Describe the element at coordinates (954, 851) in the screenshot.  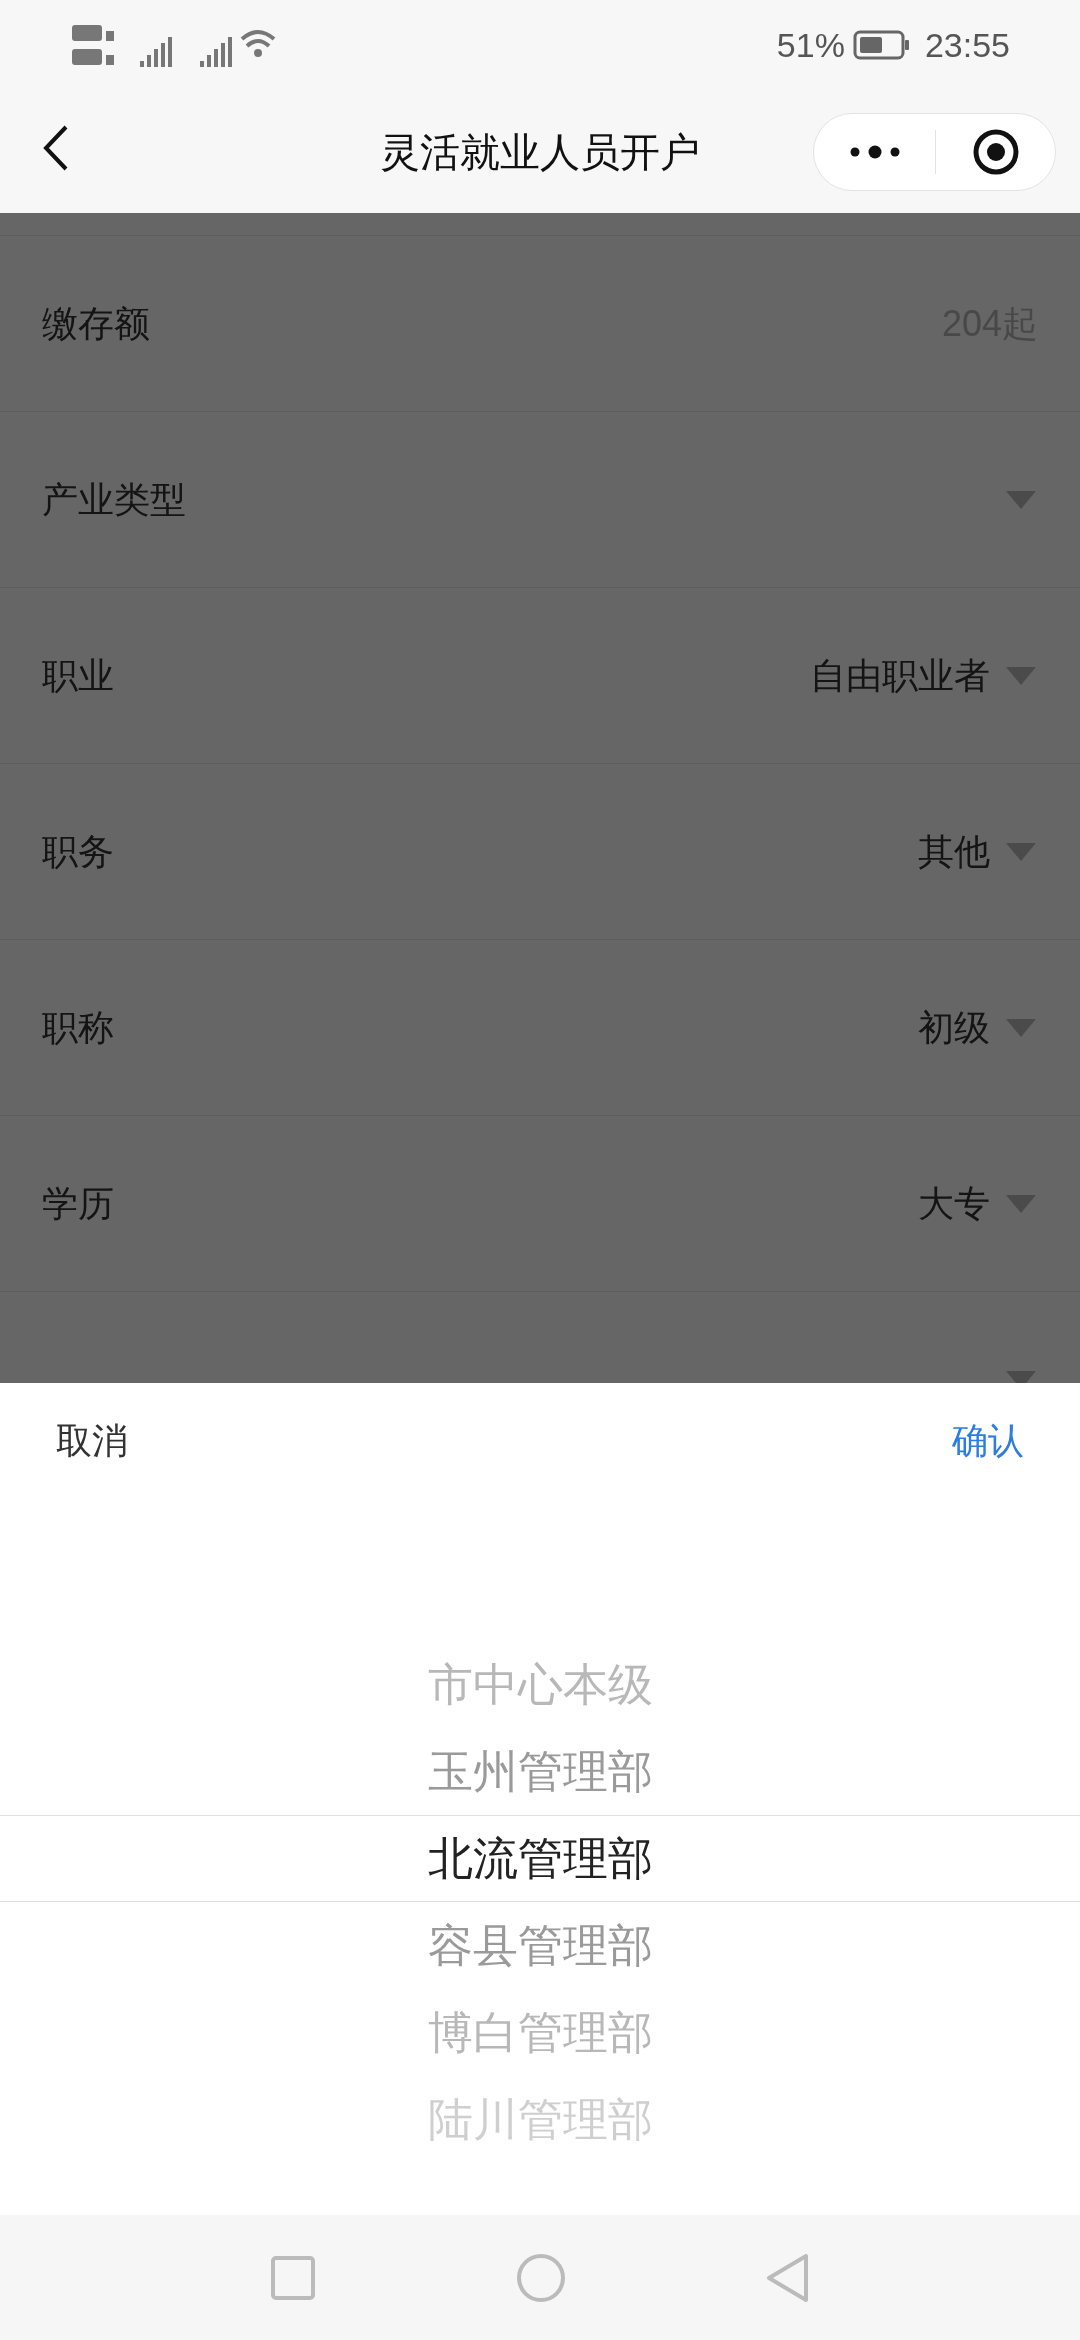
I see `field-value: 其他` at that location.